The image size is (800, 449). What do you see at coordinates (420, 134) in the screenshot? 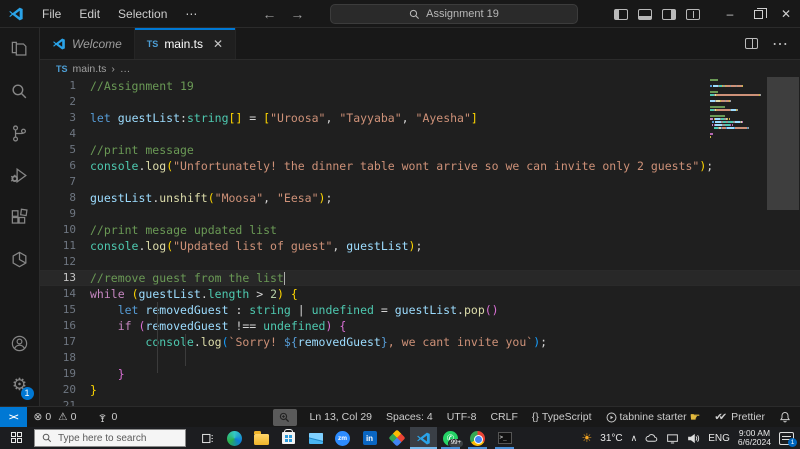
I see `code-line: 4` at bounding box center [420, 134].